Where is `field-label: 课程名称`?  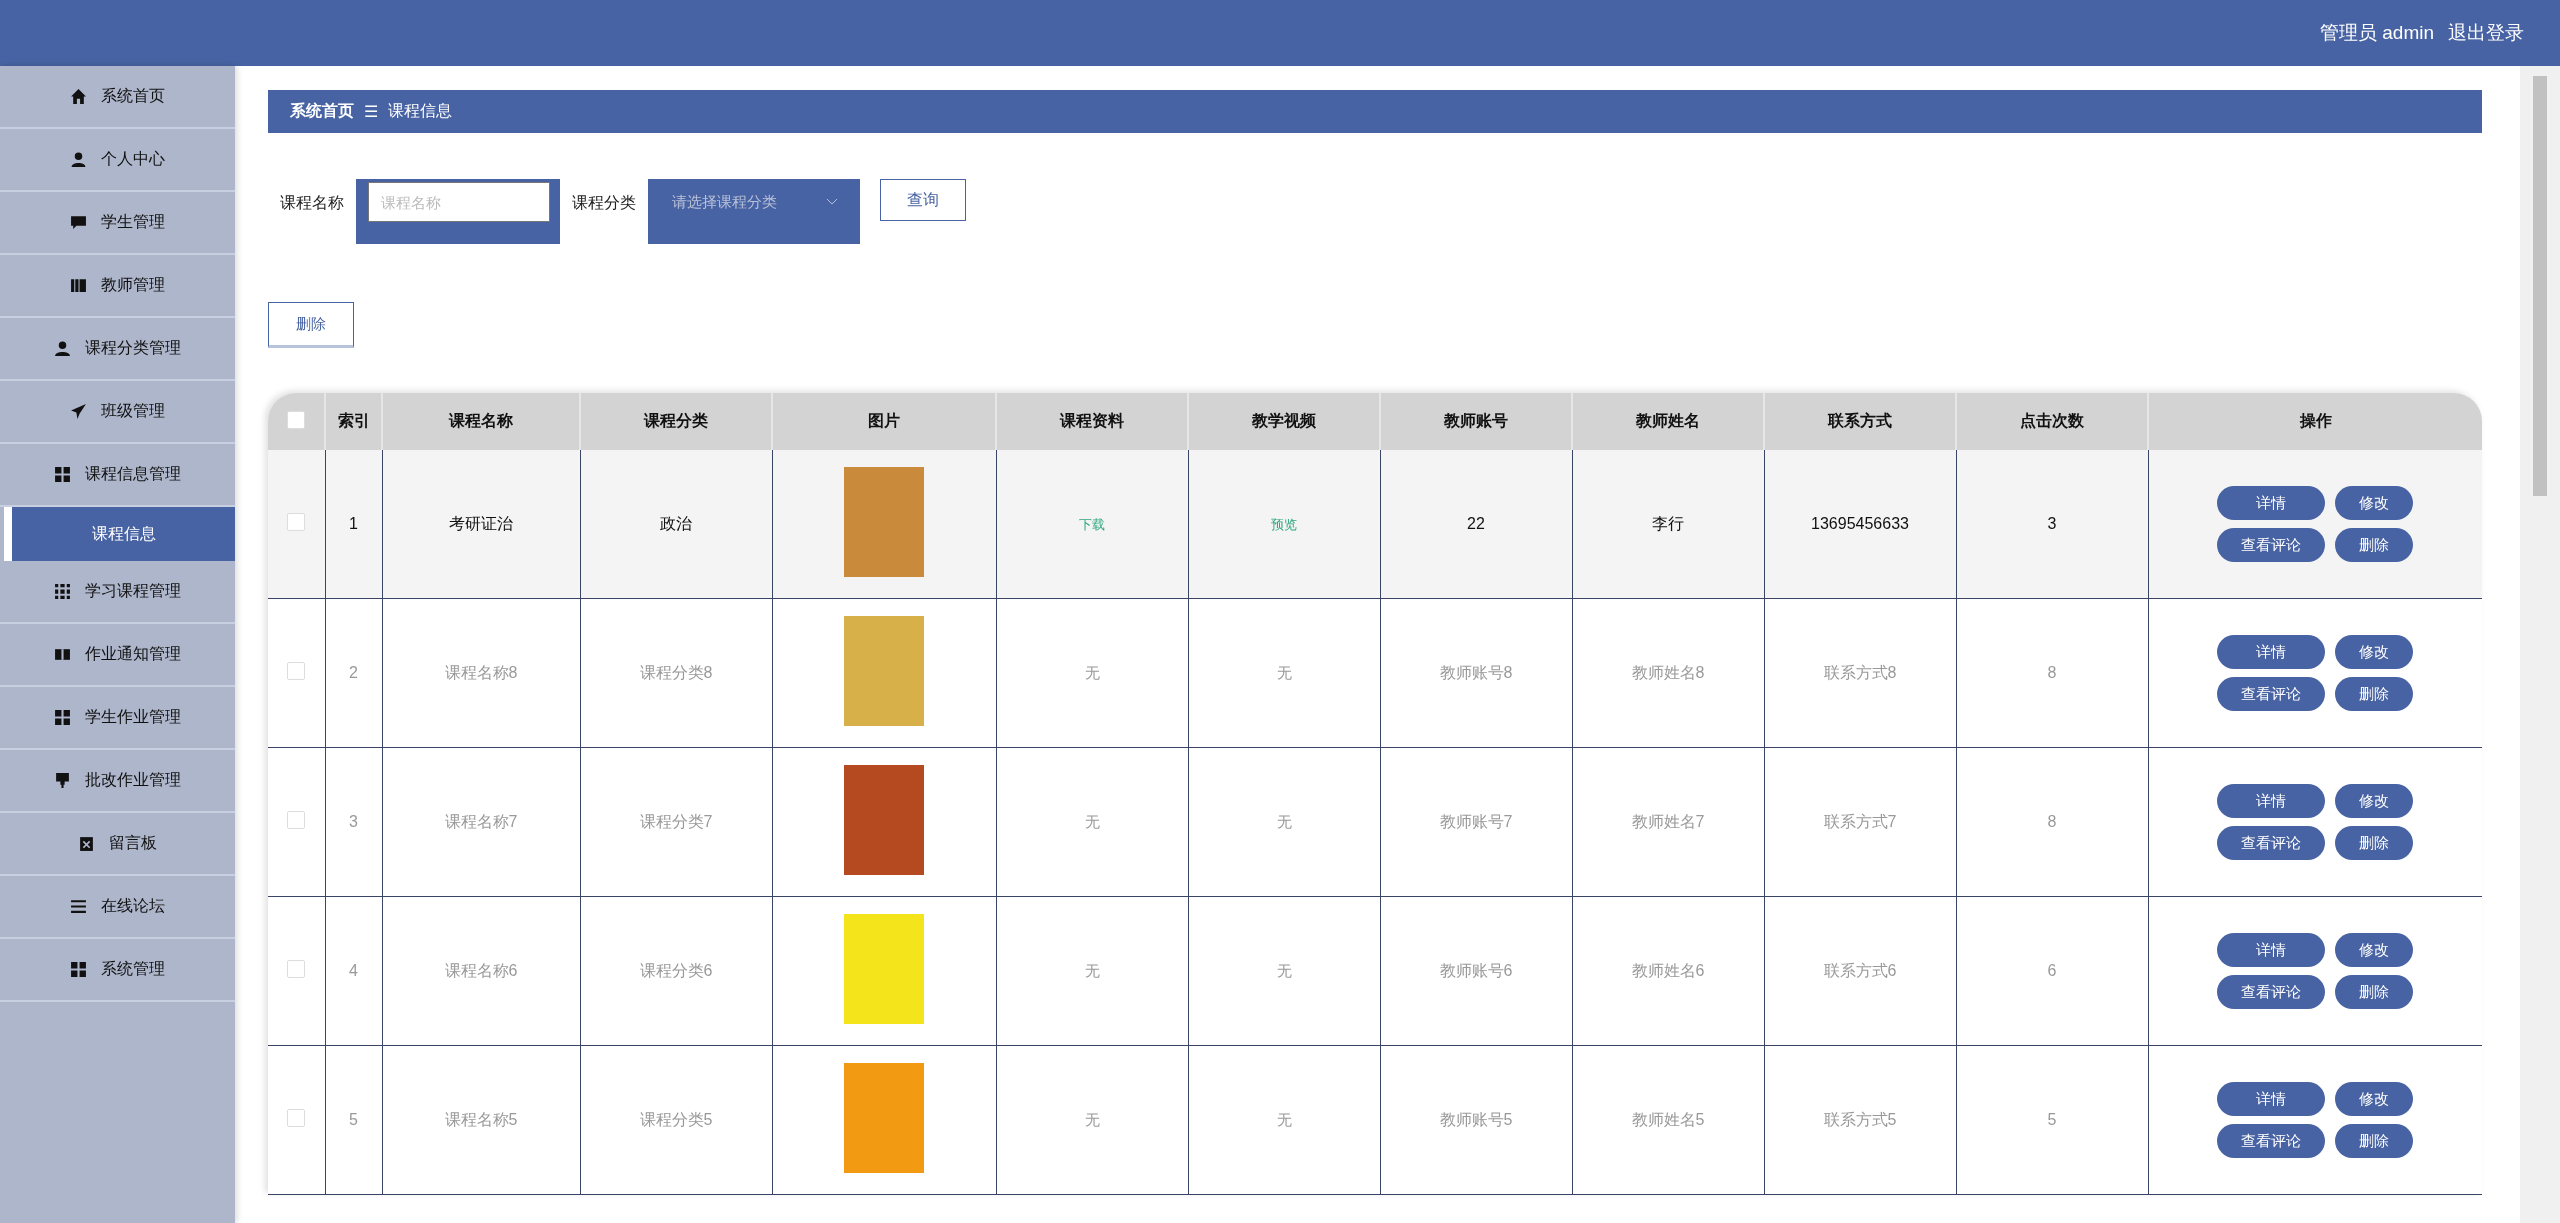
field-label: 课程名称 is located at coordinates (312, 203).